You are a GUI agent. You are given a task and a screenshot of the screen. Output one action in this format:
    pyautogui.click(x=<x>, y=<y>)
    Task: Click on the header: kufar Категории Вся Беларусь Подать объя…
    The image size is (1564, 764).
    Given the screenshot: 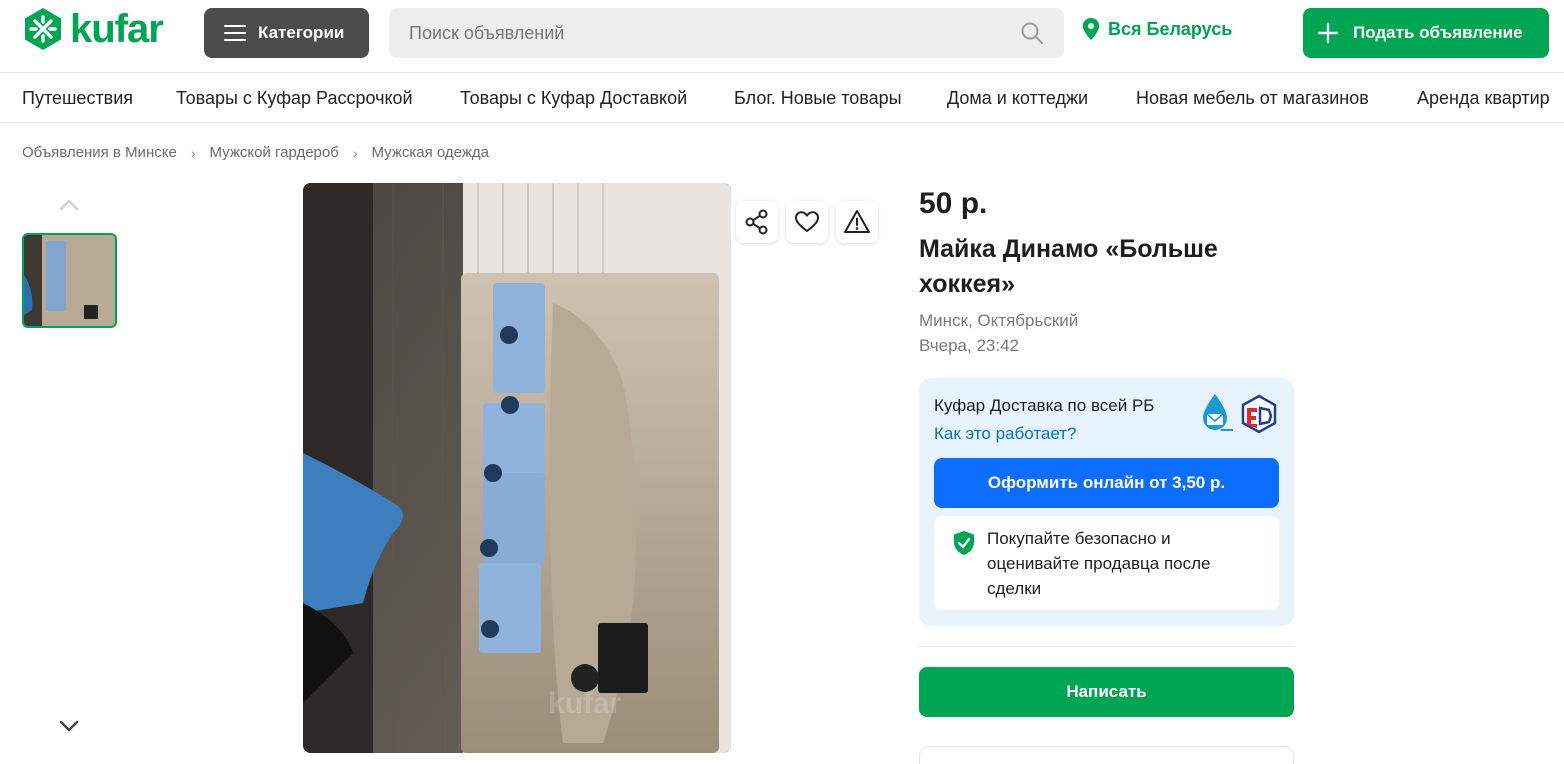 What is the action you would take?
    pyautogui.click(x=782, y=36)
    